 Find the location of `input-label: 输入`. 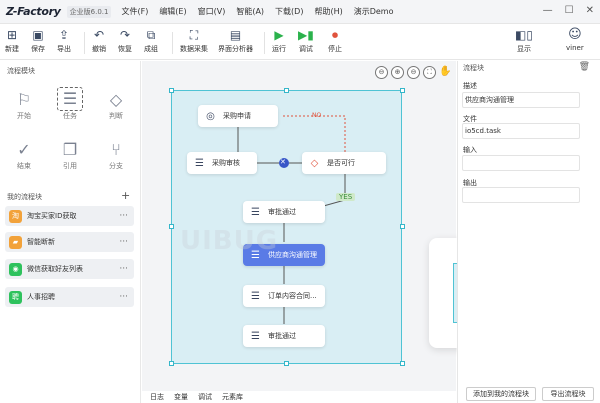

input-label: 输入 is located at coordinates (470, 150).